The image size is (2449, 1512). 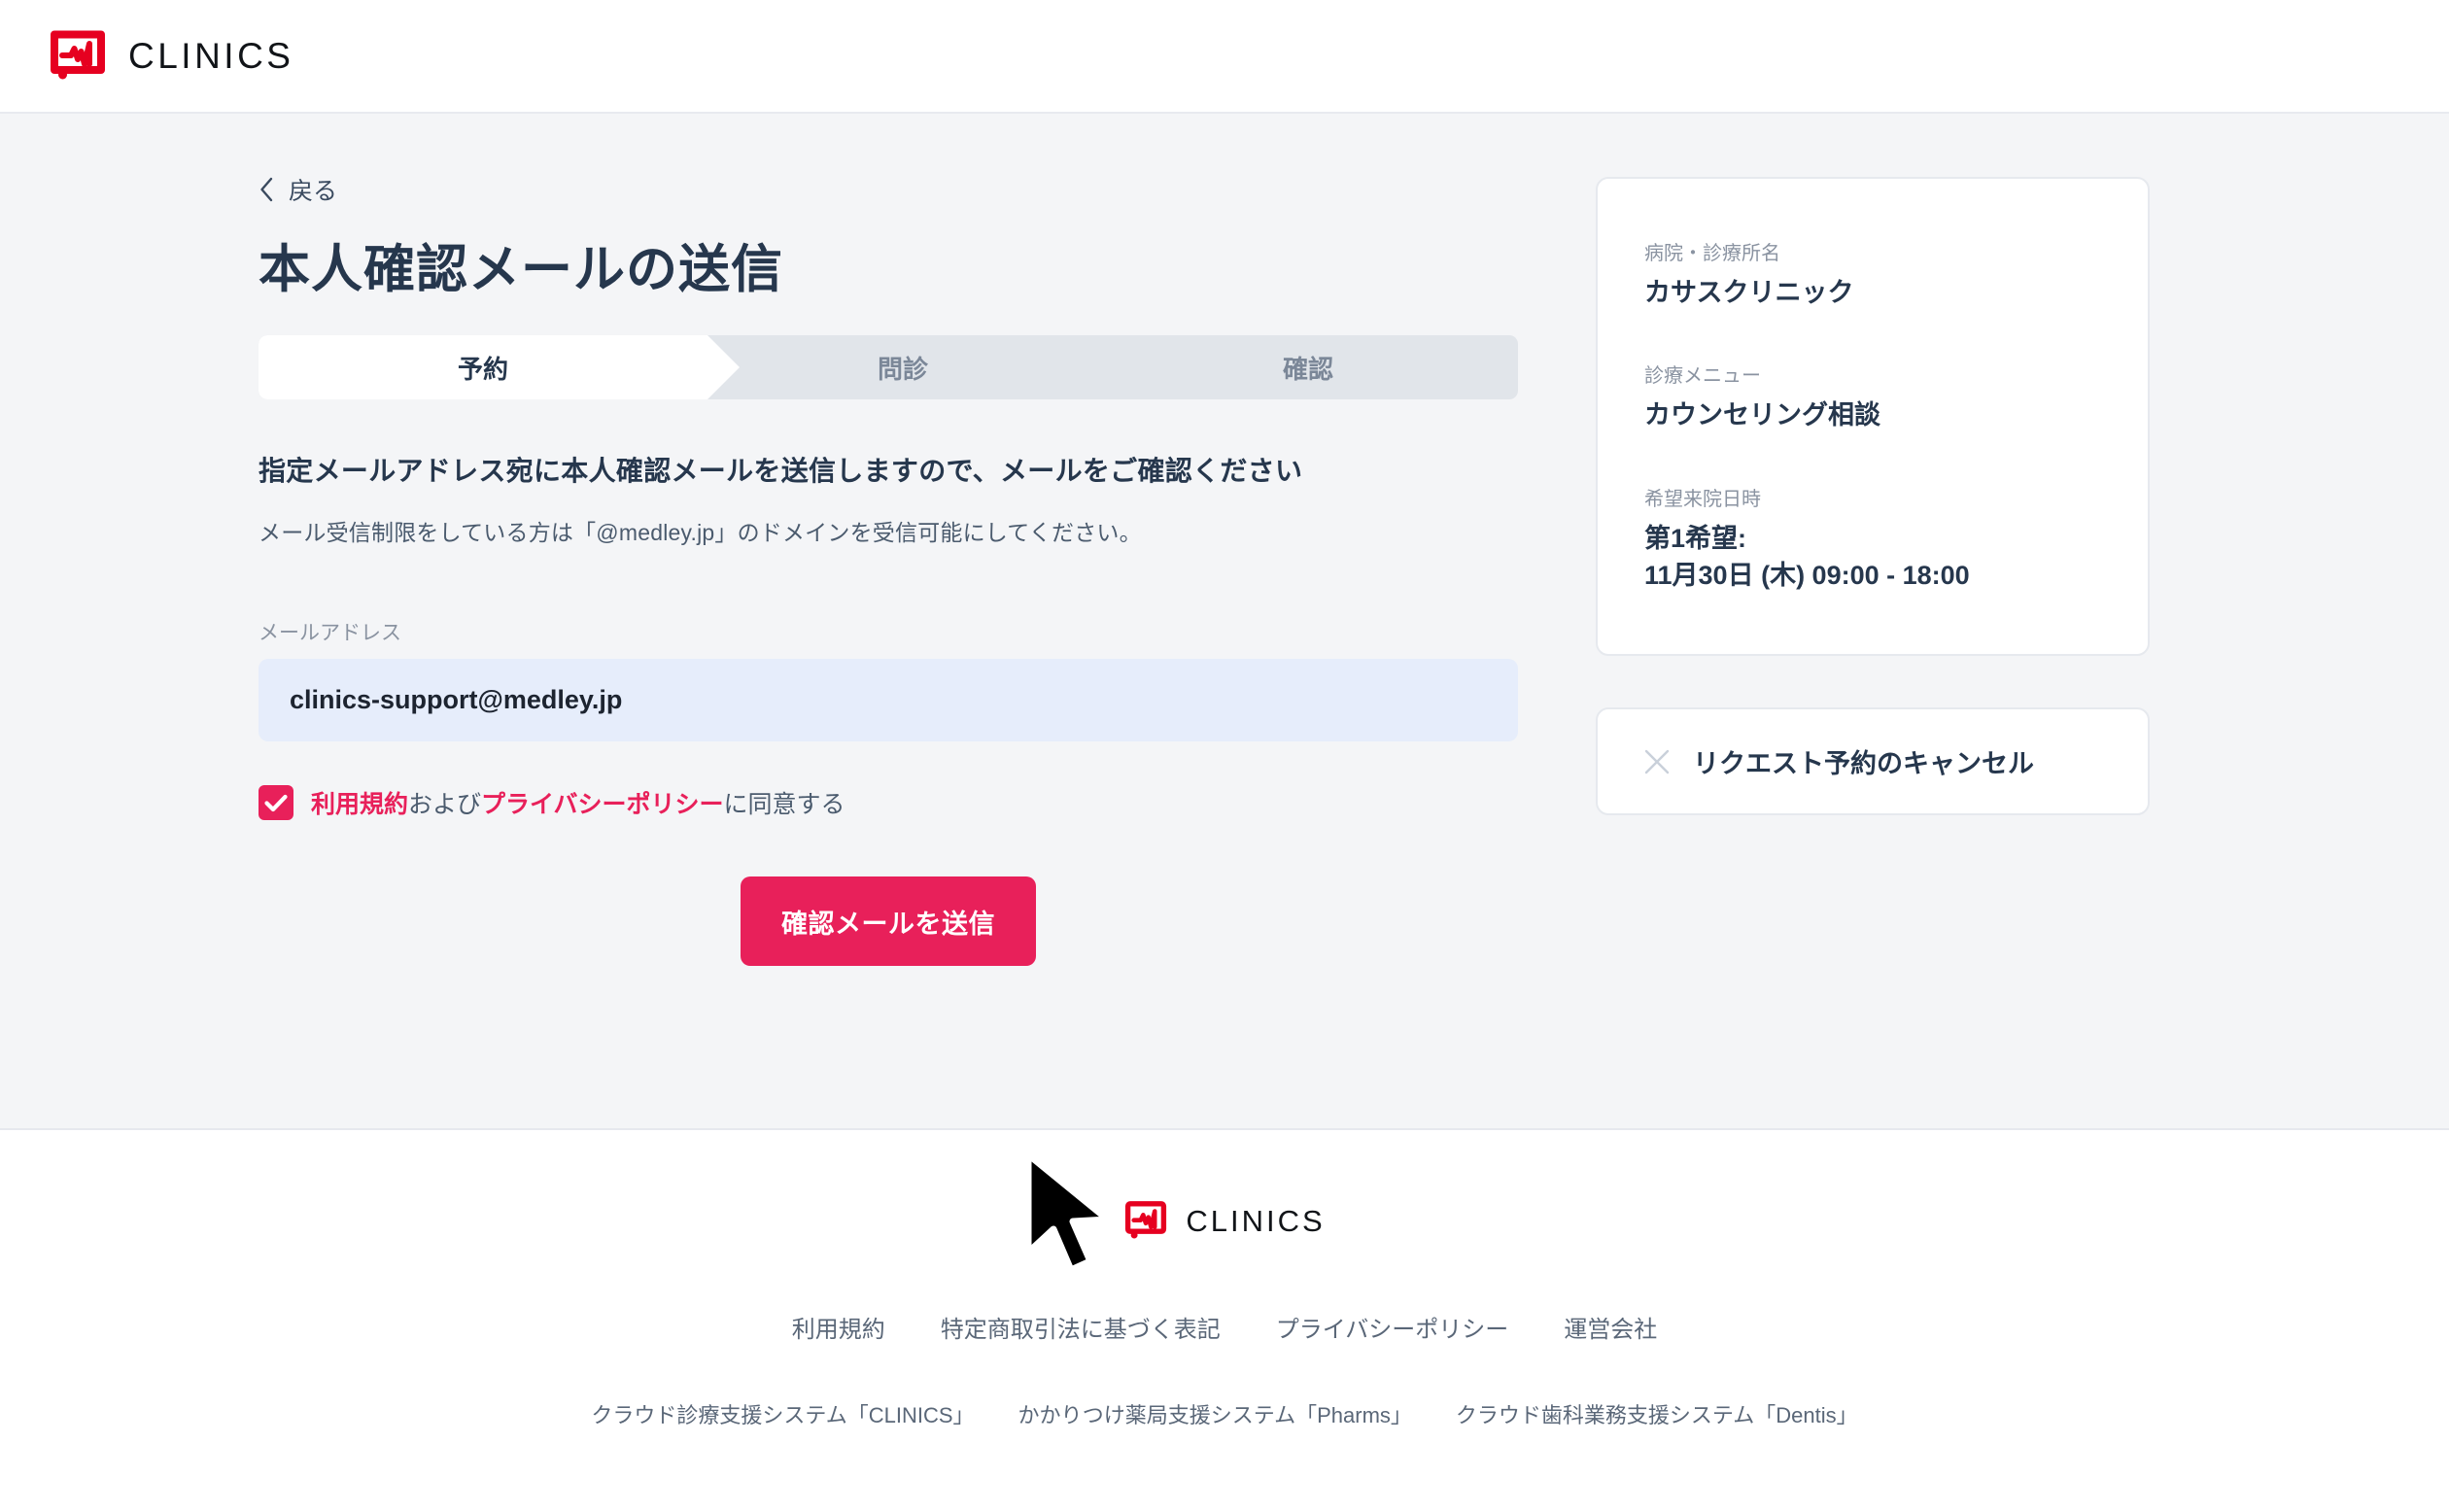 What do you see at coordinates (1863, 764) in the screenshot?
I see `cancel-request-label: リクエスト予約のキャンセル` at bounding box center [1863, 764].